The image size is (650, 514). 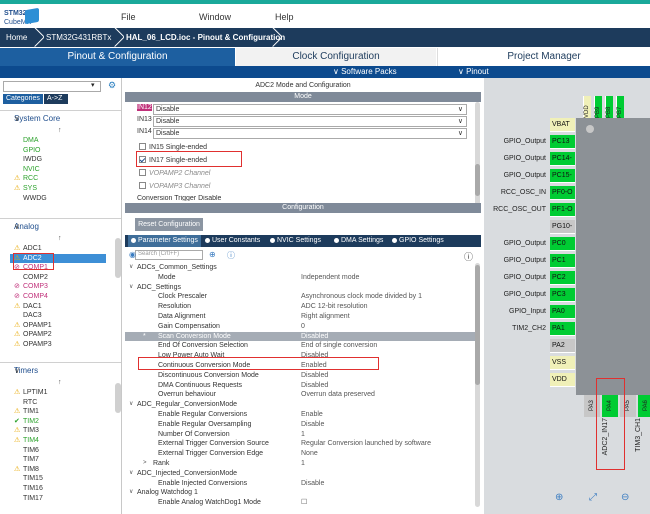 I want to click on zoom-out-icon: ⊖, so click(x=625, y=497).